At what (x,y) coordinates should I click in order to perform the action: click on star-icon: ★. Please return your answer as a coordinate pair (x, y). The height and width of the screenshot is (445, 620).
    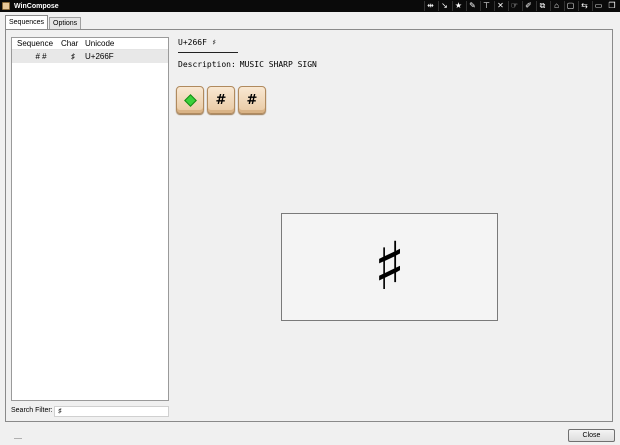
    Looking at the image, I should click on (458, 6).